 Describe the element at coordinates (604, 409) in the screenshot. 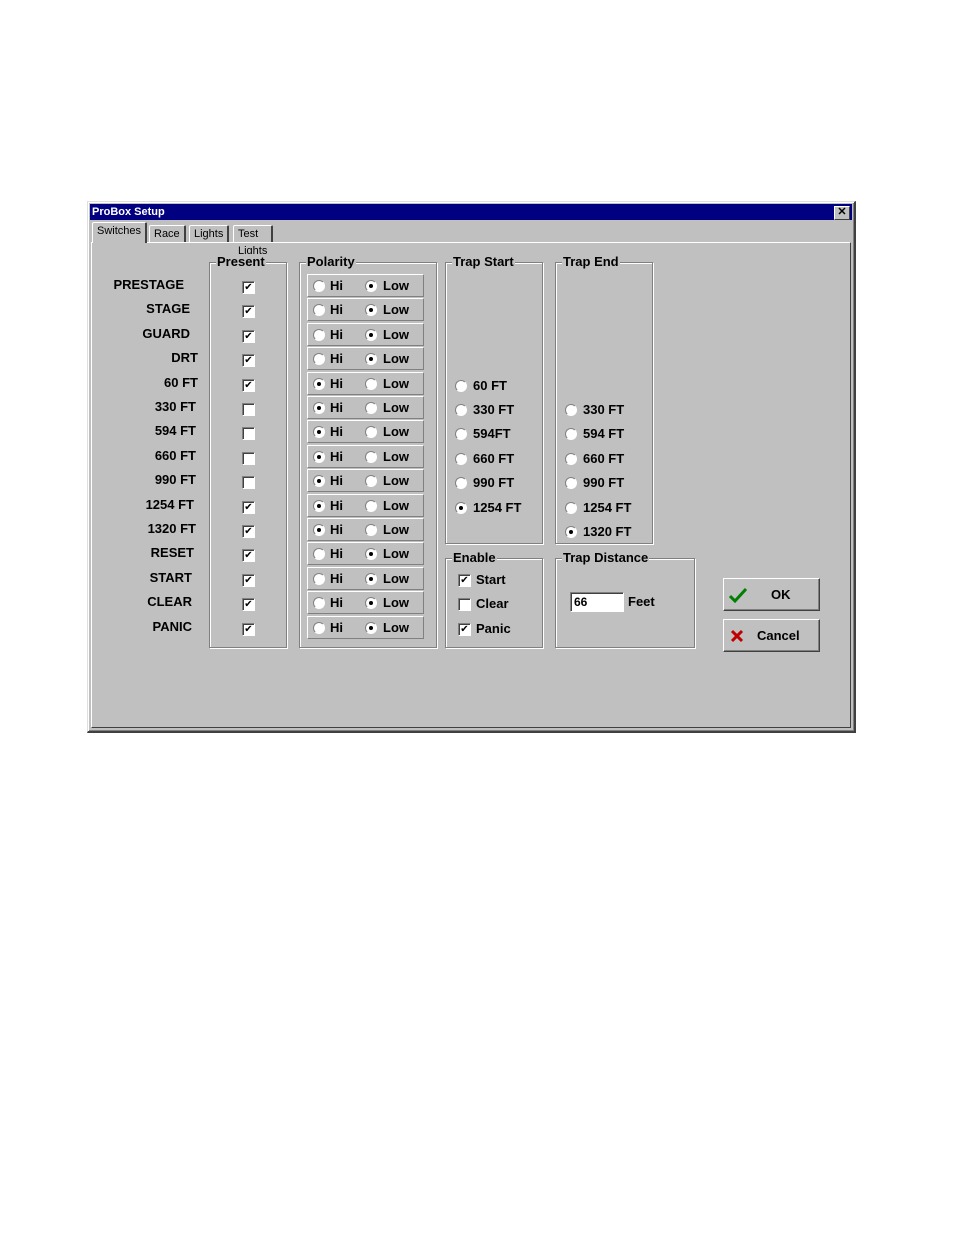

I see `trap-end-option-label: 330 FT` at that location.